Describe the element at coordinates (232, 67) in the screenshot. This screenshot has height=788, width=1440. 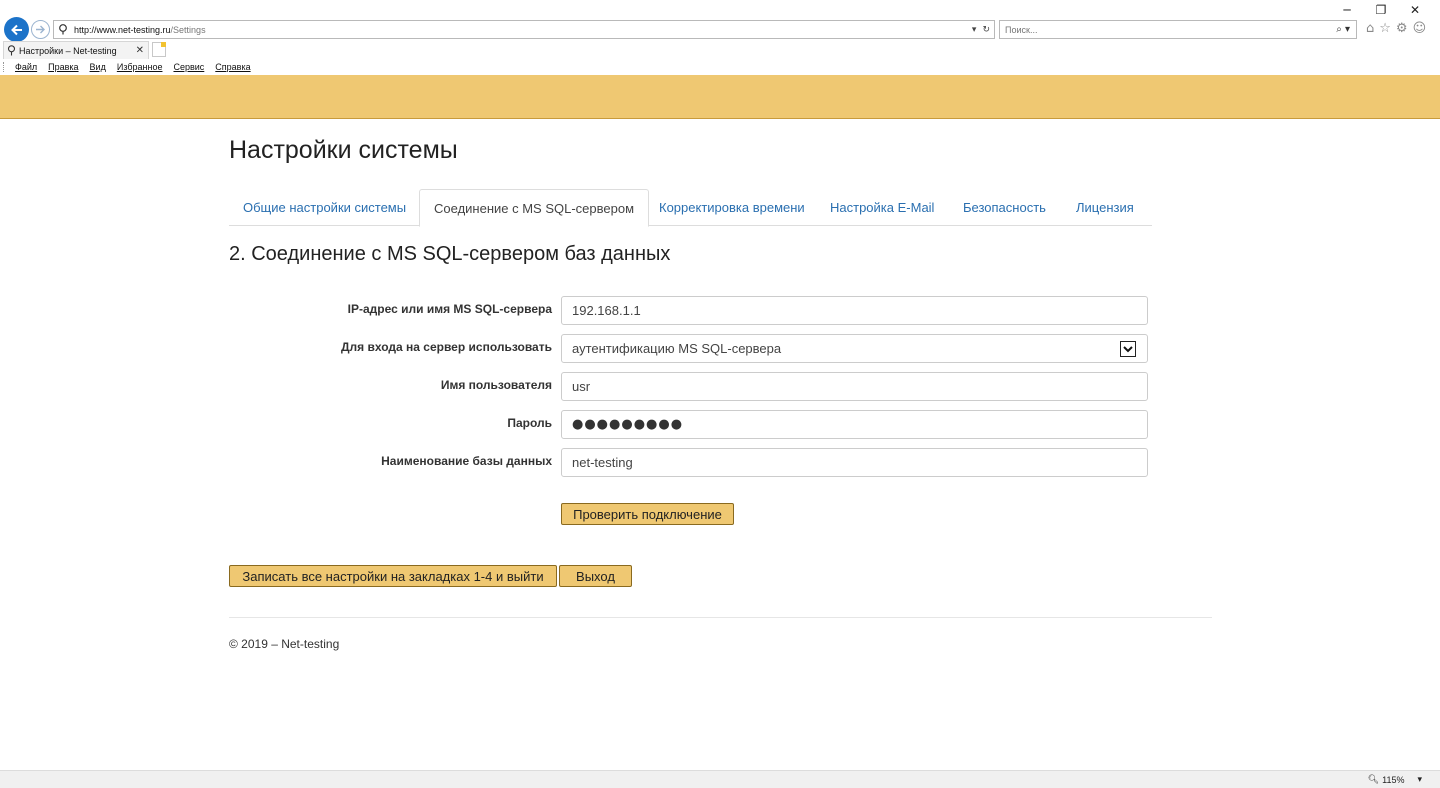
I see `menu-help: Справка` at that location.